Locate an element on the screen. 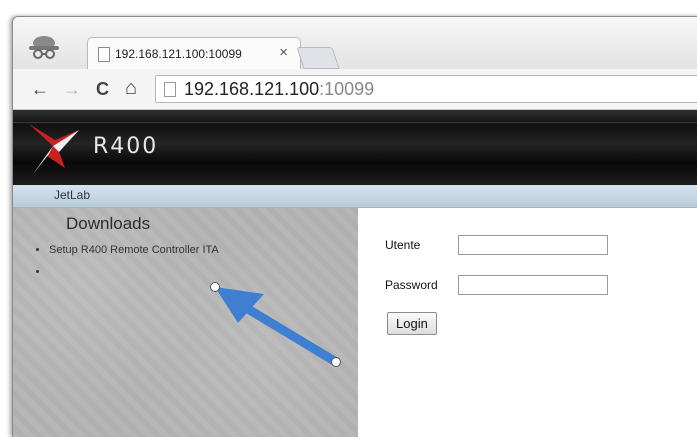  password-label: Password is located at coordinates (411, 285).